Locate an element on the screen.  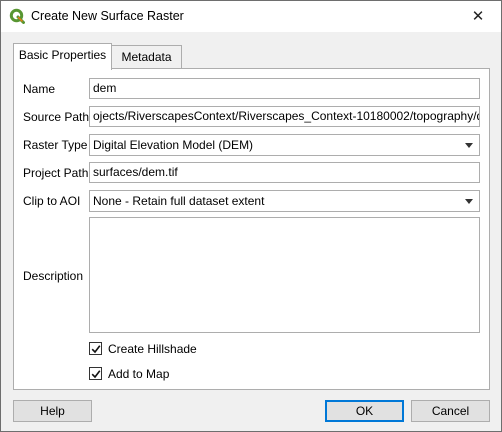
clip-to-aoi-label: Clip to AOI is located at coordinates (52, 201).